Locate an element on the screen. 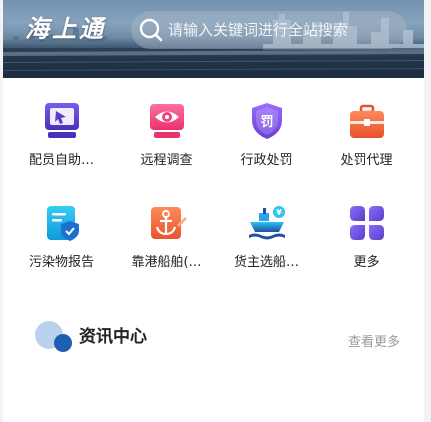 The image size is (431, 422). service-remote-survey: 远程调查 is located at coordinates (166, 136).